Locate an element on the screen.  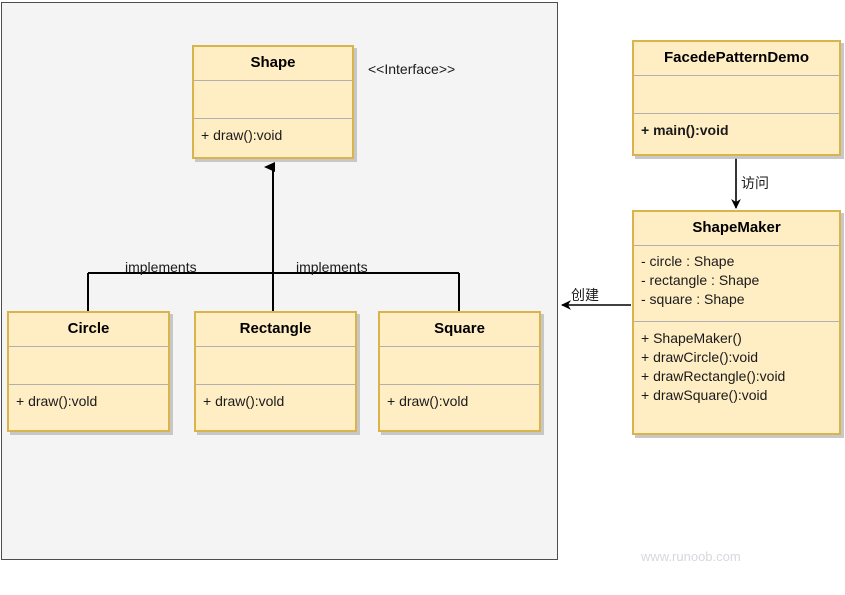
attribute-row: - square : Shape is located at coordinates (693, 299).